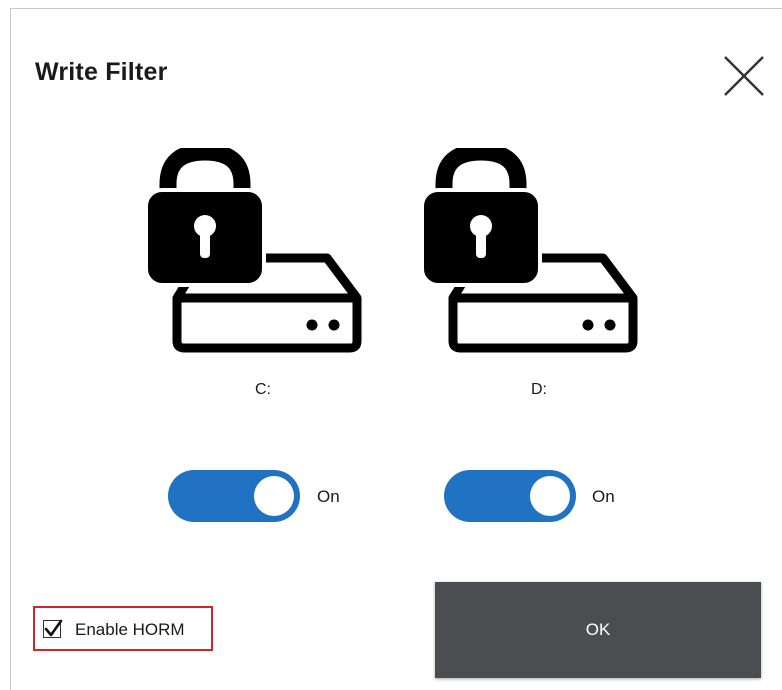 This screenshot has width=782, height=690. I want to click on drive-c-toggle-state: On, so click(328, 496).